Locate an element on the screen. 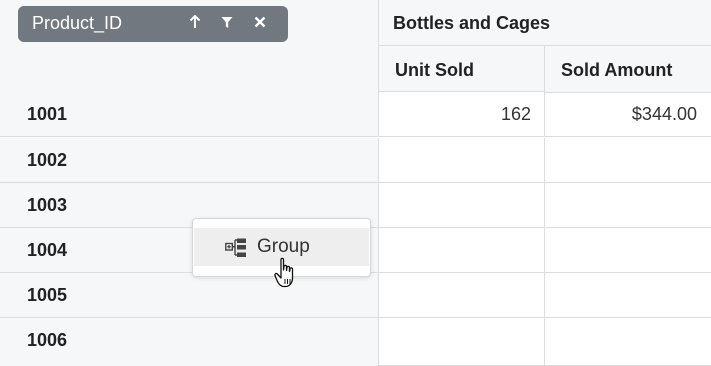 Image resolution: width=711 pixels, height=366 pixels. group-icon is located at coordinates (236, 250).